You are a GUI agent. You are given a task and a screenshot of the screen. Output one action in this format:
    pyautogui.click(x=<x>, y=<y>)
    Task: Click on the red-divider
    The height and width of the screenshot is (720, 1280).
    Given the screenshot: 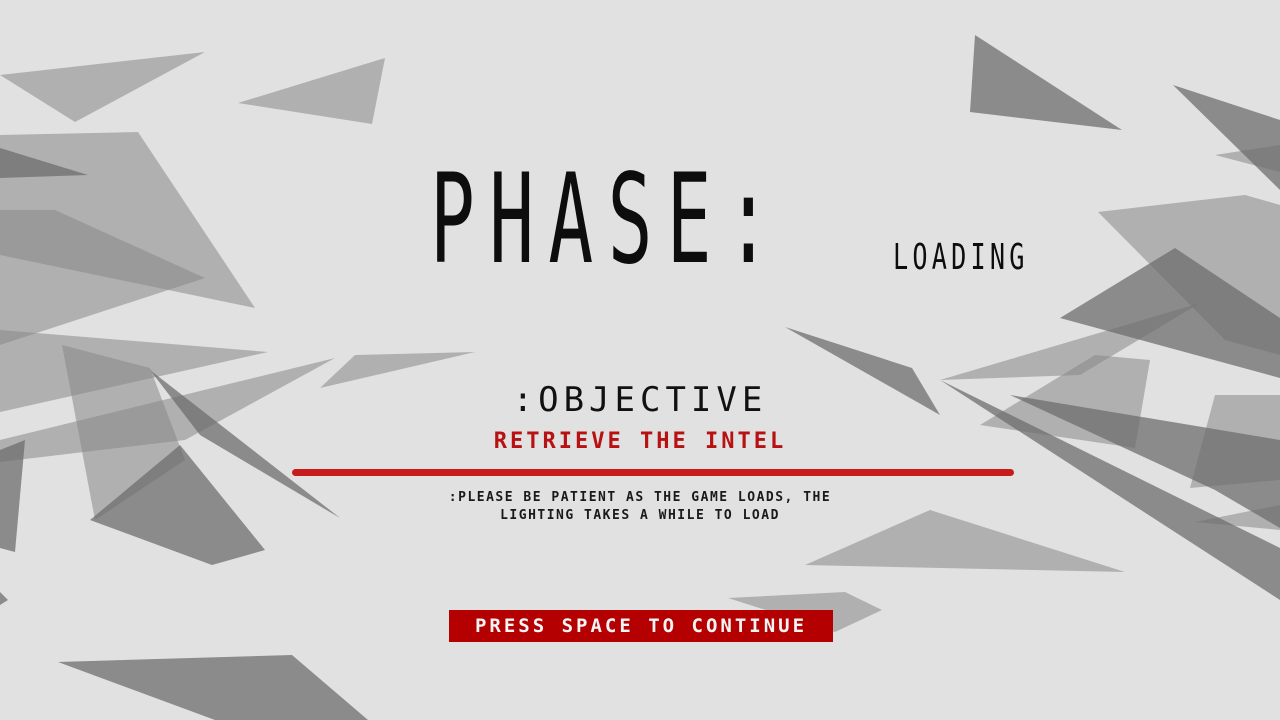 What is the action you would take?
    pyautogui.click(x=653, y=472)
    